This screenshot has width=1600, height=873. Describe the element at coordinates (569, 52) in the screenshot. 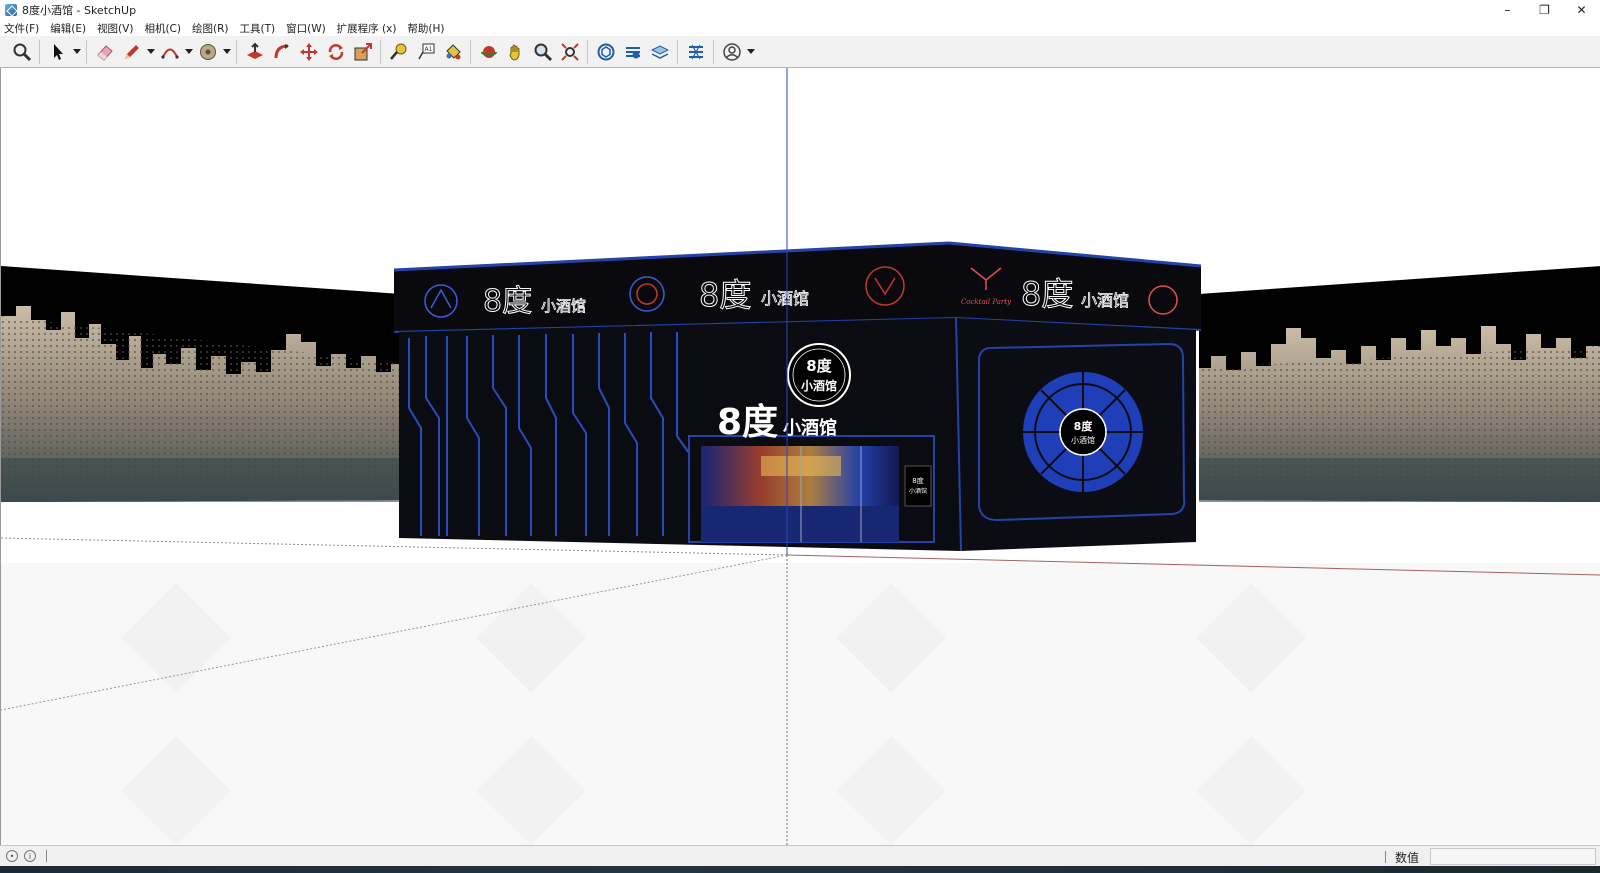

I see `zoom-extents-icon` at that location.